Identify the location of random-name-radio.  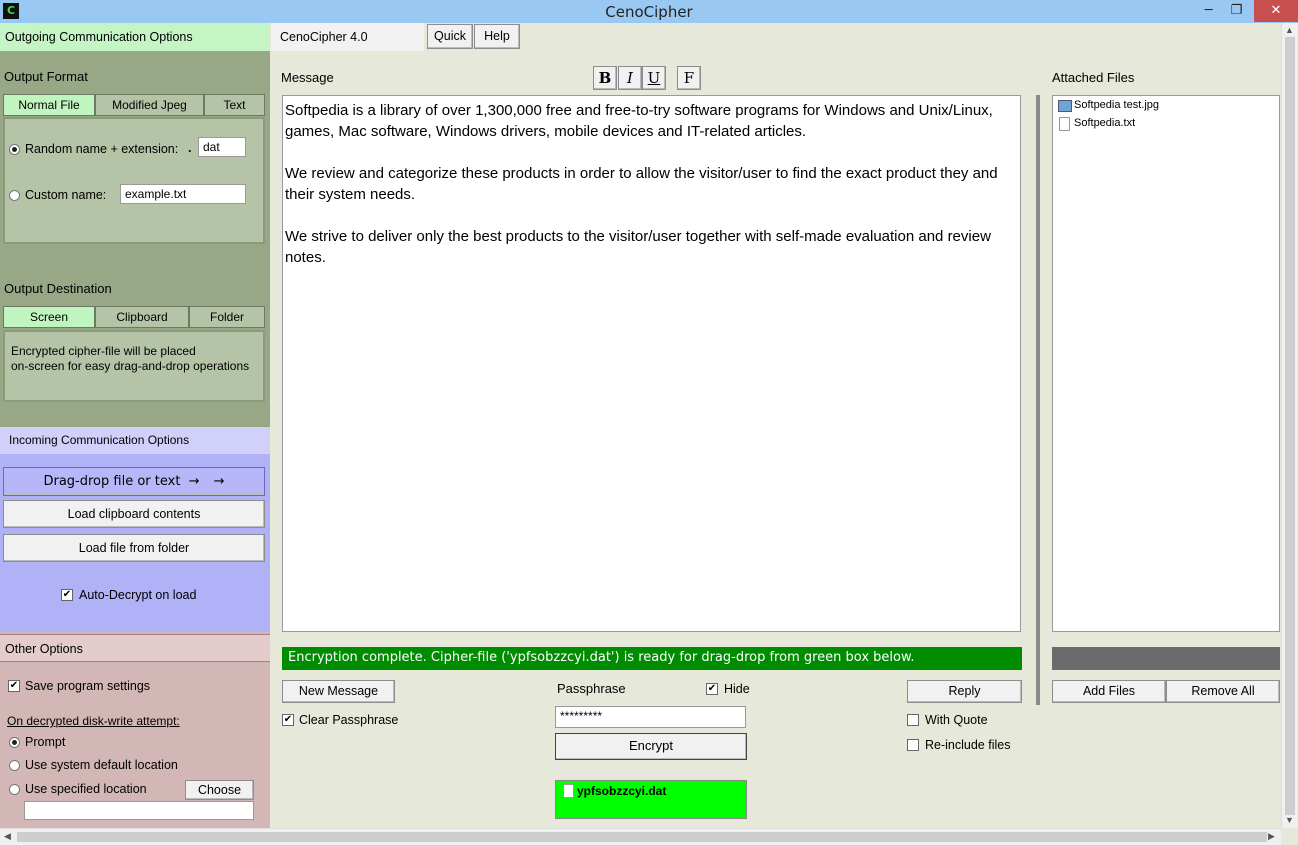
(14, 149).